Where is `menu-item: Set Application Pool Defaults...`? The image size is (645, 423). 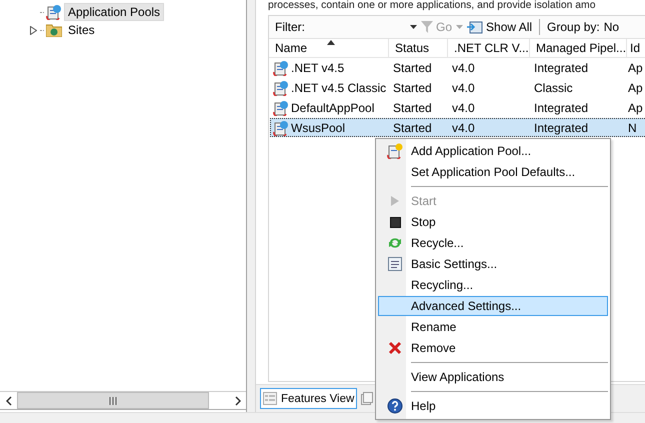 menu-item: Set Application Pool Defaults... is located at coordinates (493, 172).